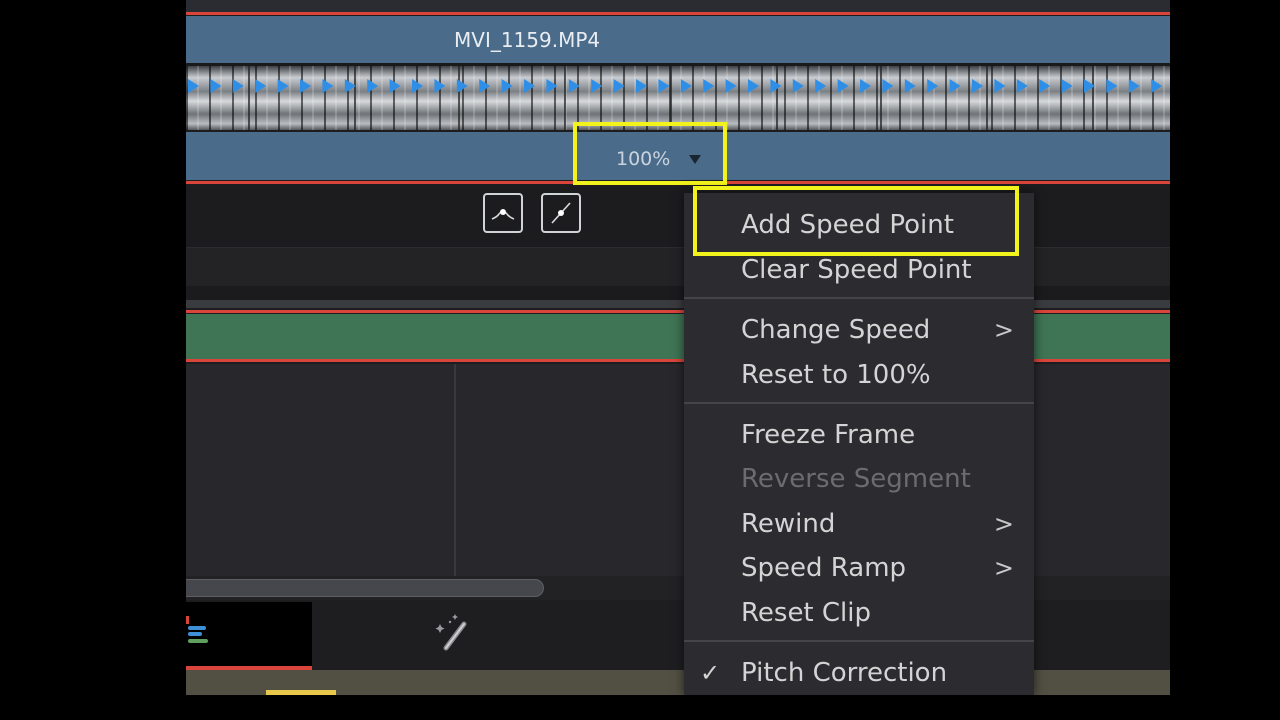  Describe the element at coordinates (678, 13) in the screenshot. I see `clip-border-top` at that location.